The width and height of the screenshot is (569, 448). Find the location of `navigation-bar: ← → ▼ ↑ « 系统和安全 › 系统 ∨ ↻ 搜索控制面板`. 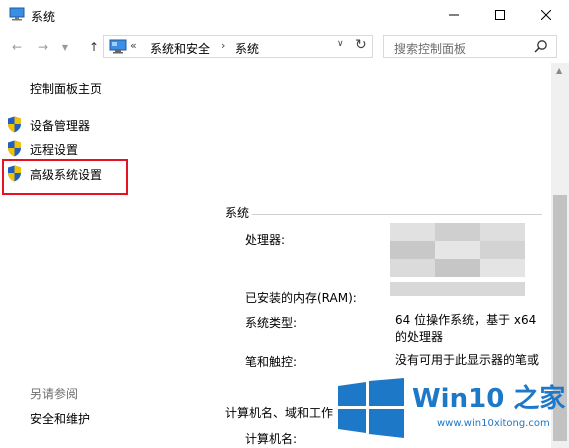

navigation-bar: ← → ▼ ↑ « 系统和安全 › 系统 ∨ ↻ 搜索控制面板 is located at coordinates (284, 47).